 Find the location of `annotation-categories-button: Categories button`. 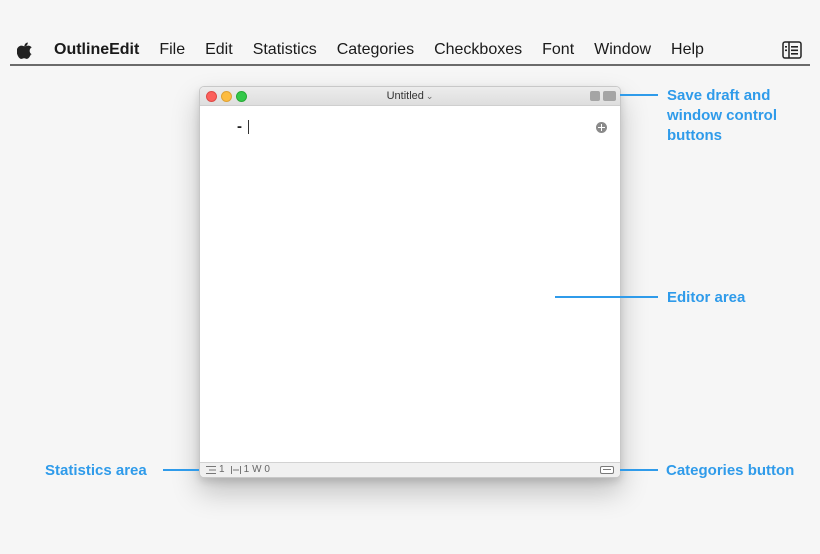

annotation-categories-button: Categories button is located at coordinates (730, 470).